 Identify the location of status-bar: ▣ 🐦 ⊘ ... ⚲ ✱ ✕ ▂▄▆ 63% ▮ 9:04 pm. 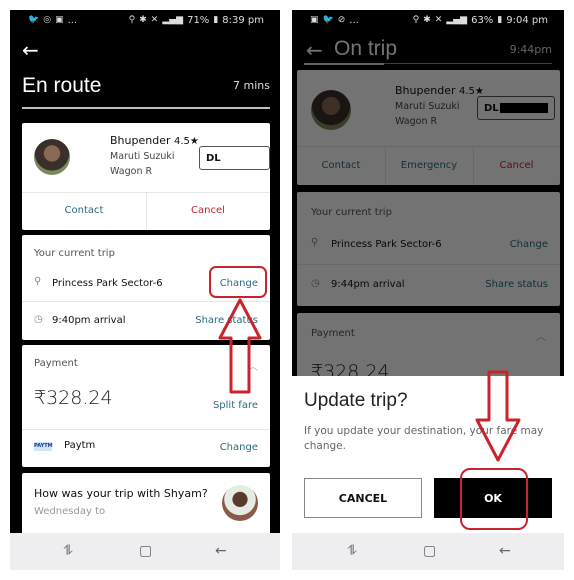
(428, 20).